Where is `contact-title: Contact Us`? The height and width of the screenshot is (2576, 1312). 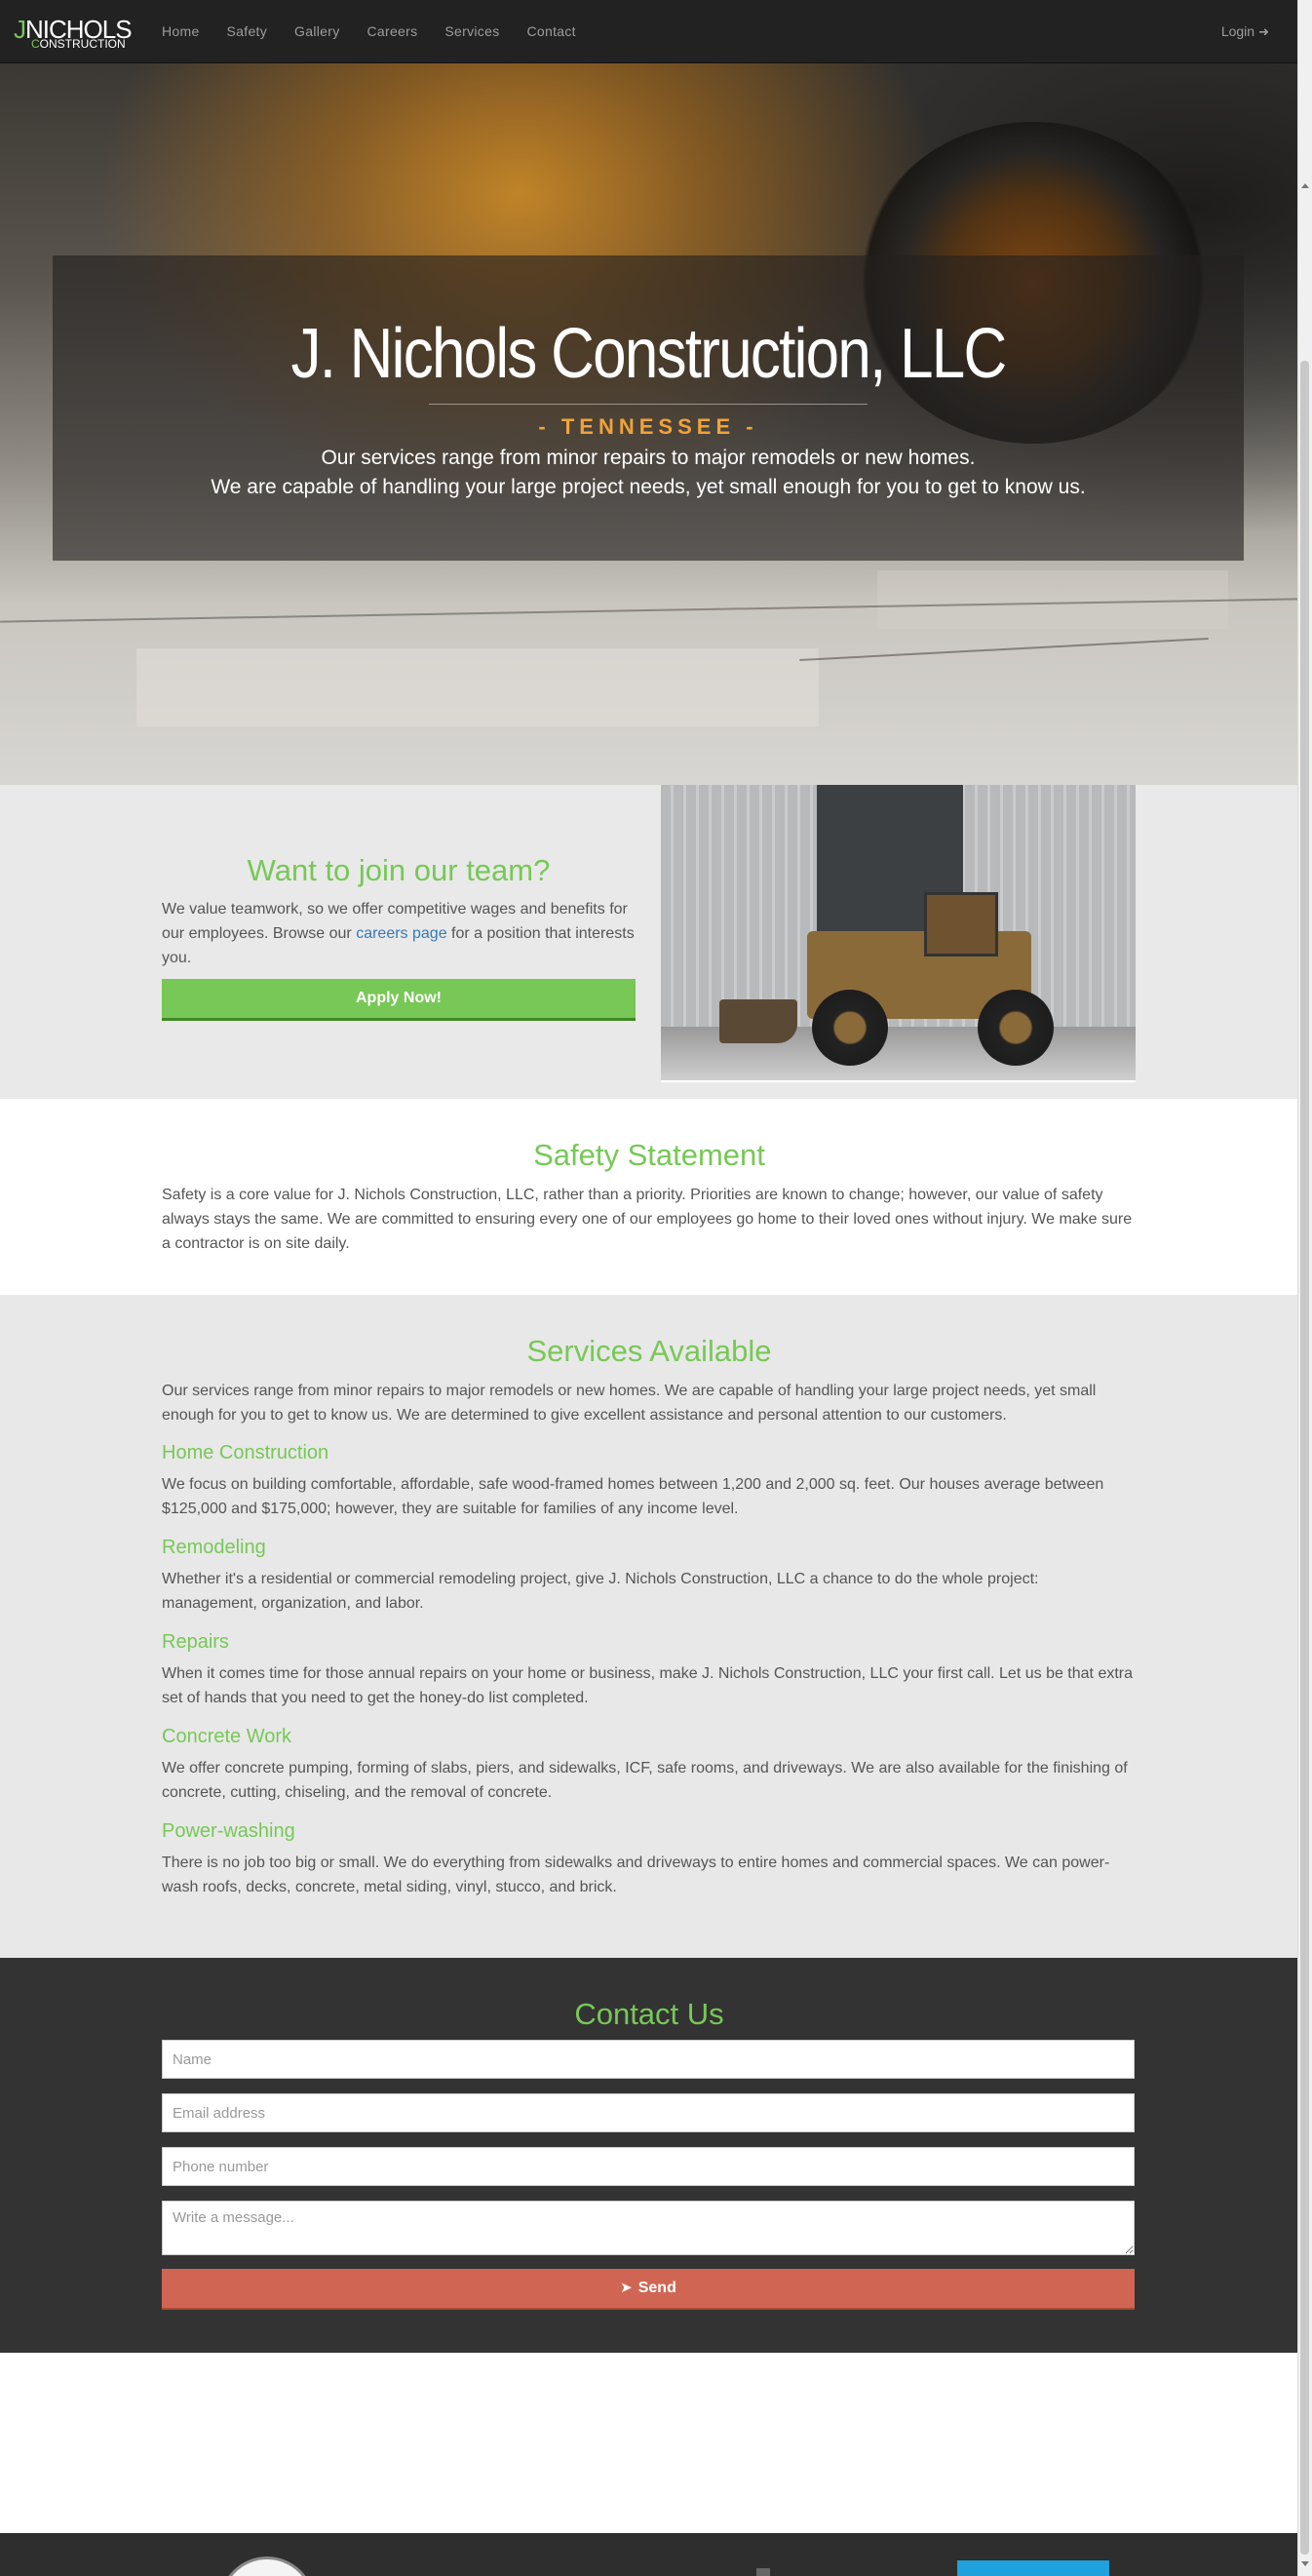
contact-title: Contact Us is located at coordinates (649, 2014).